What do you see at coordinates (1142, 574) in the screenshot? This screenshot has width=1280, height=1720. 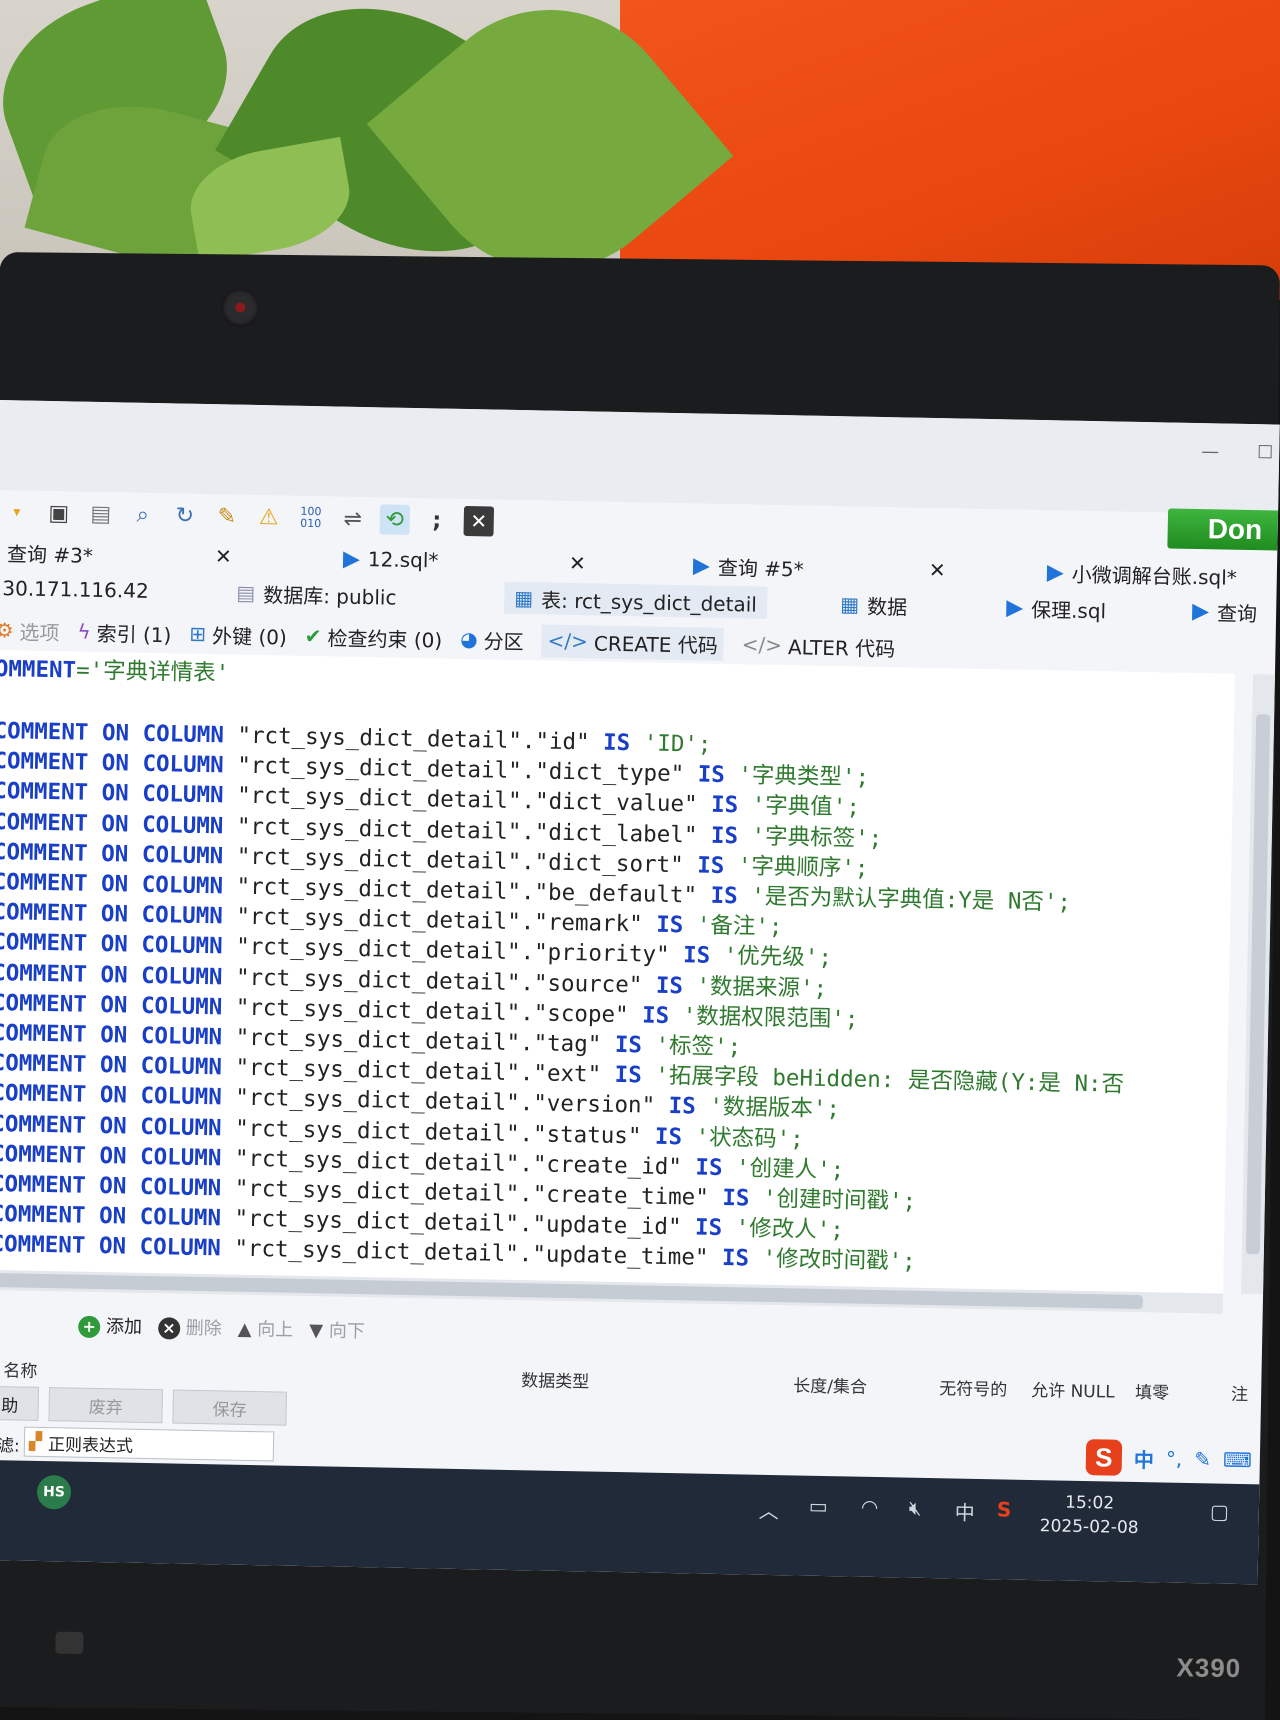 I see `tab-xiaowei-sql: ▶ 小微调解台账.sql*` at bounding box center [1142, 574].